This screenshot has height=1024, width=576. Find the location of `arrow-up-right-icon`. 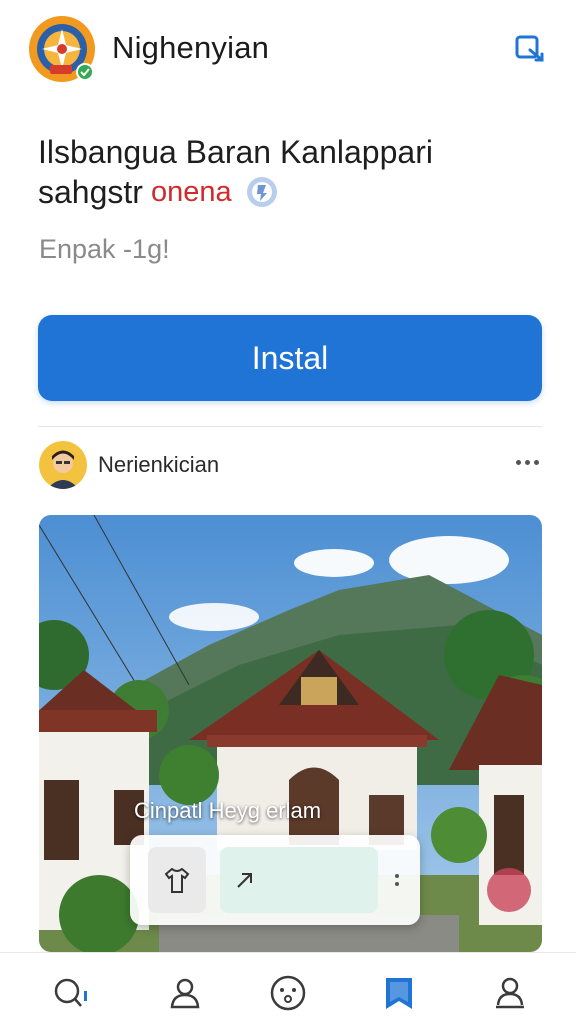

arrow-up-right-icon is located at coordinates (244, 880).